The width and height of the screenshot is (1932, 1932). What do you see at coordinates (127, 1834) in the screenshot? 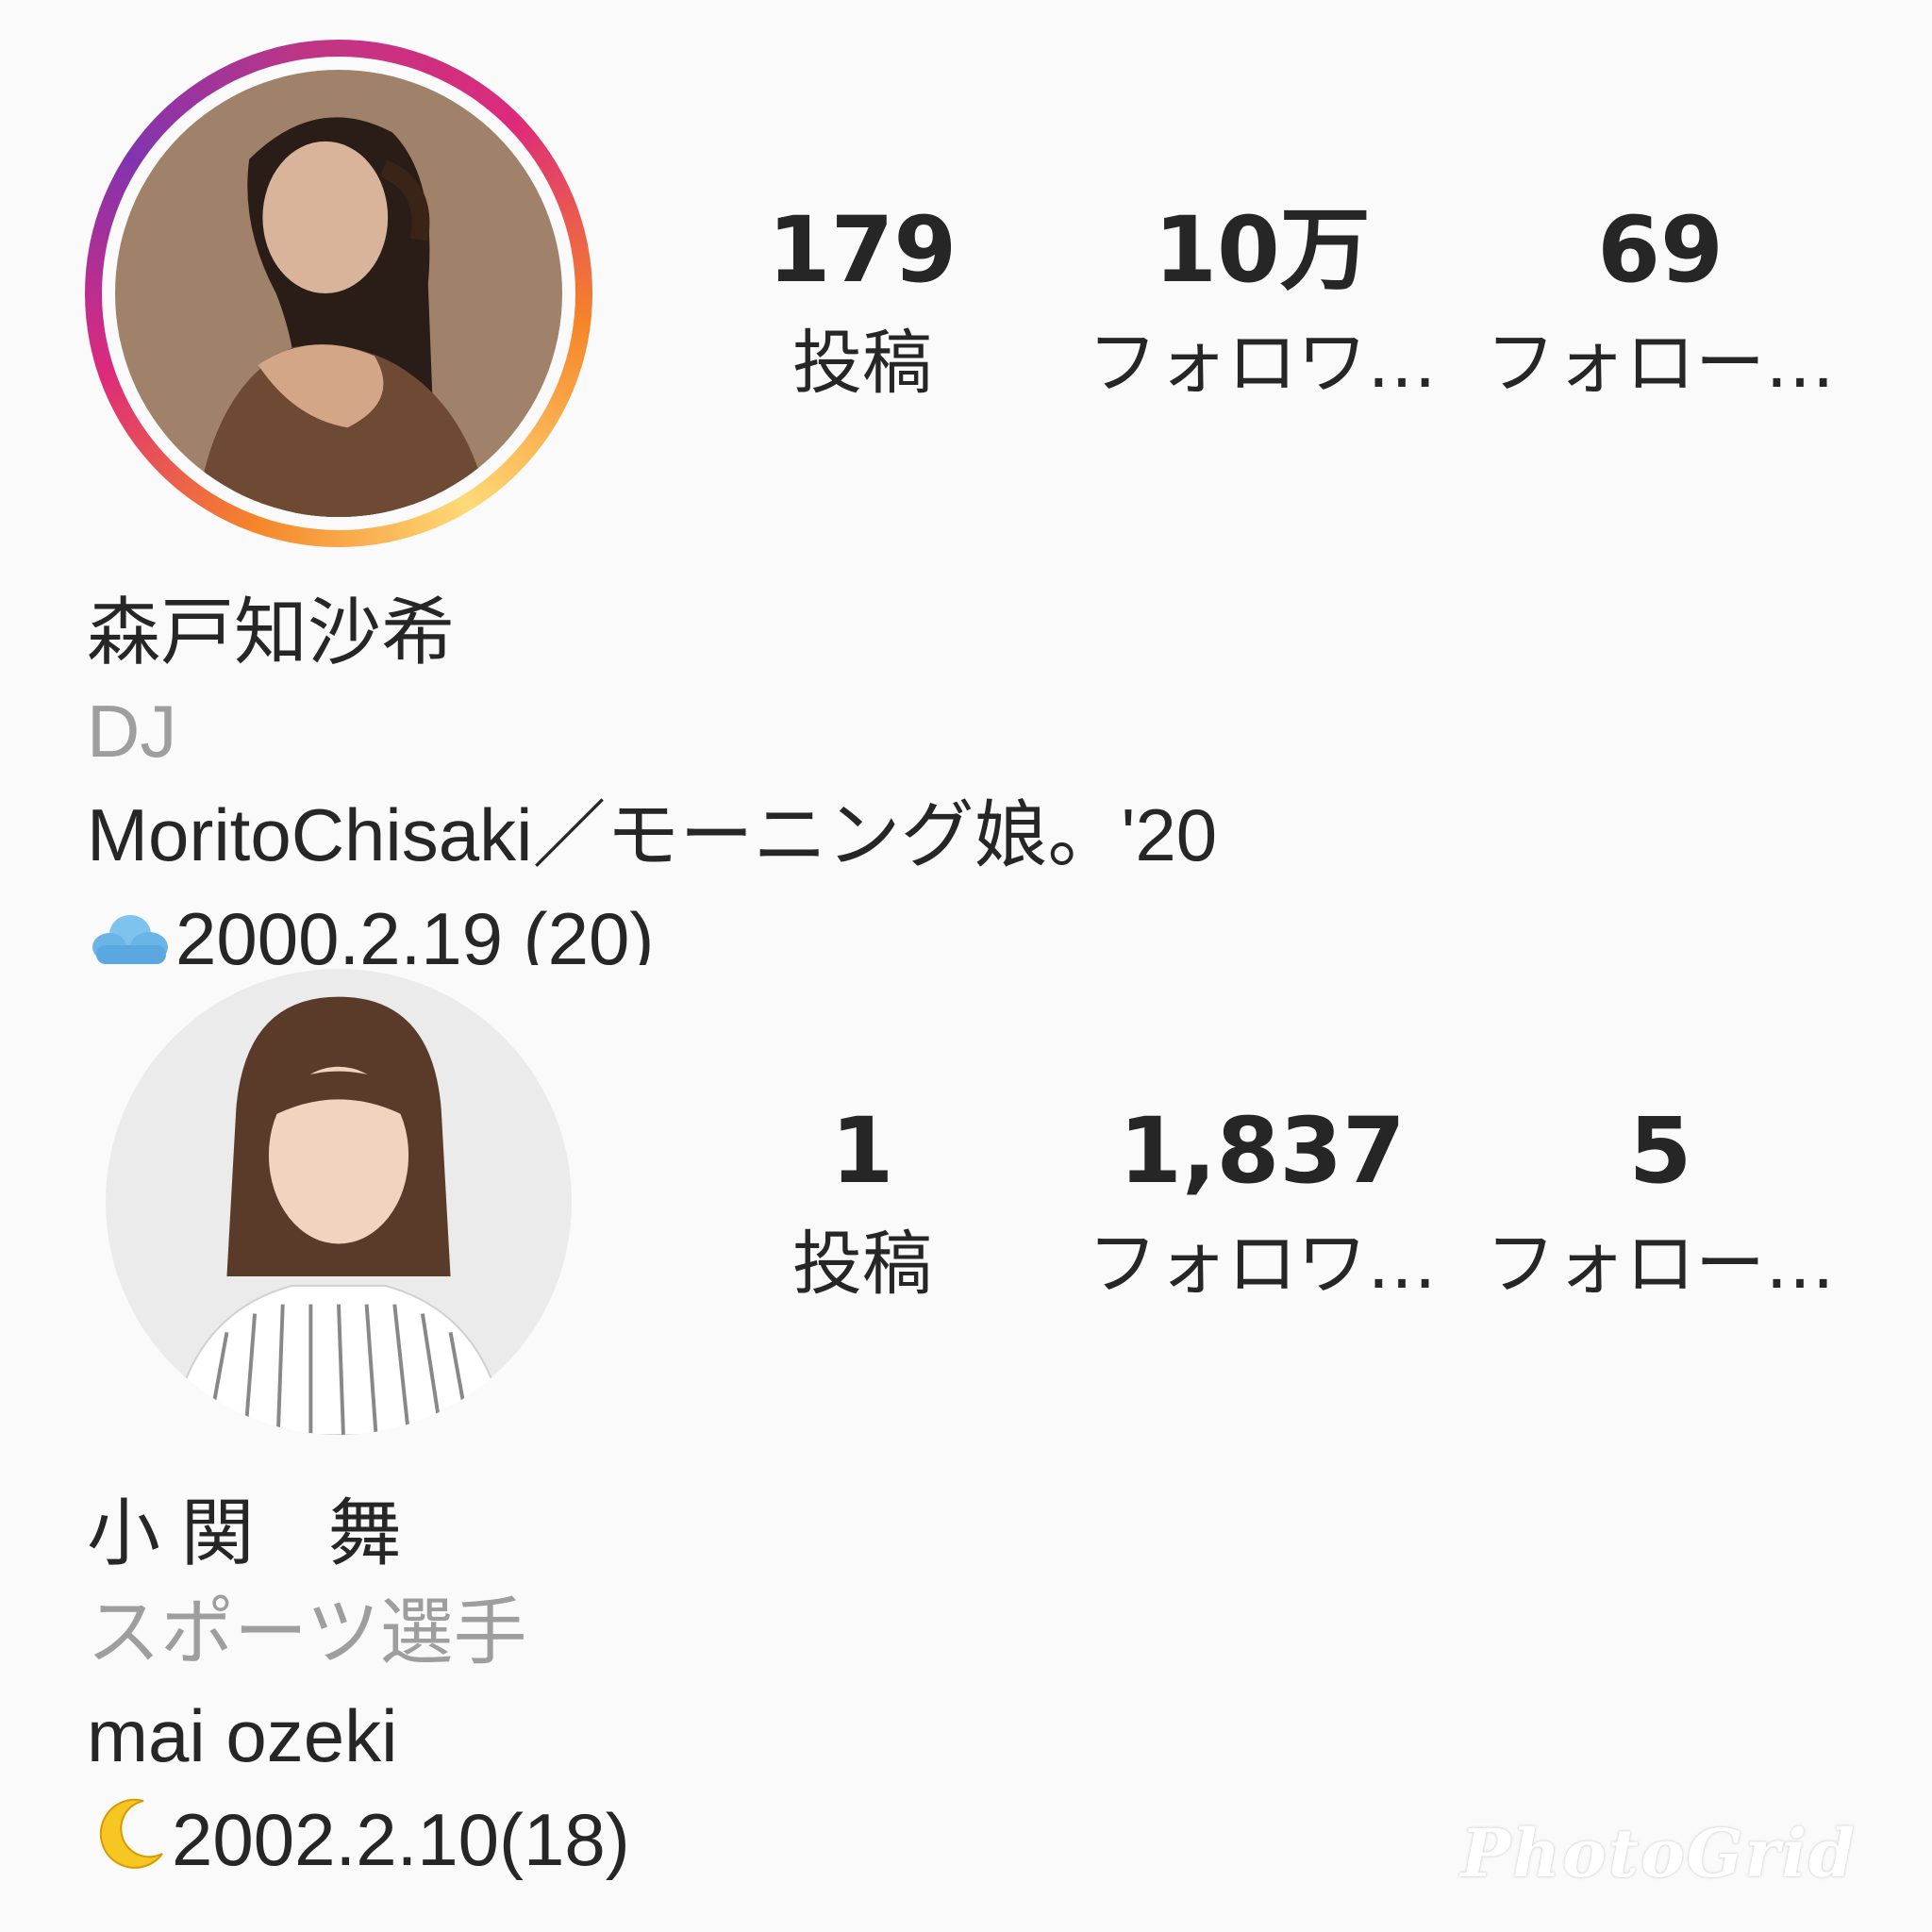
I see `crescent-moon-emoji-icon` at bounding box center [127, 1834].